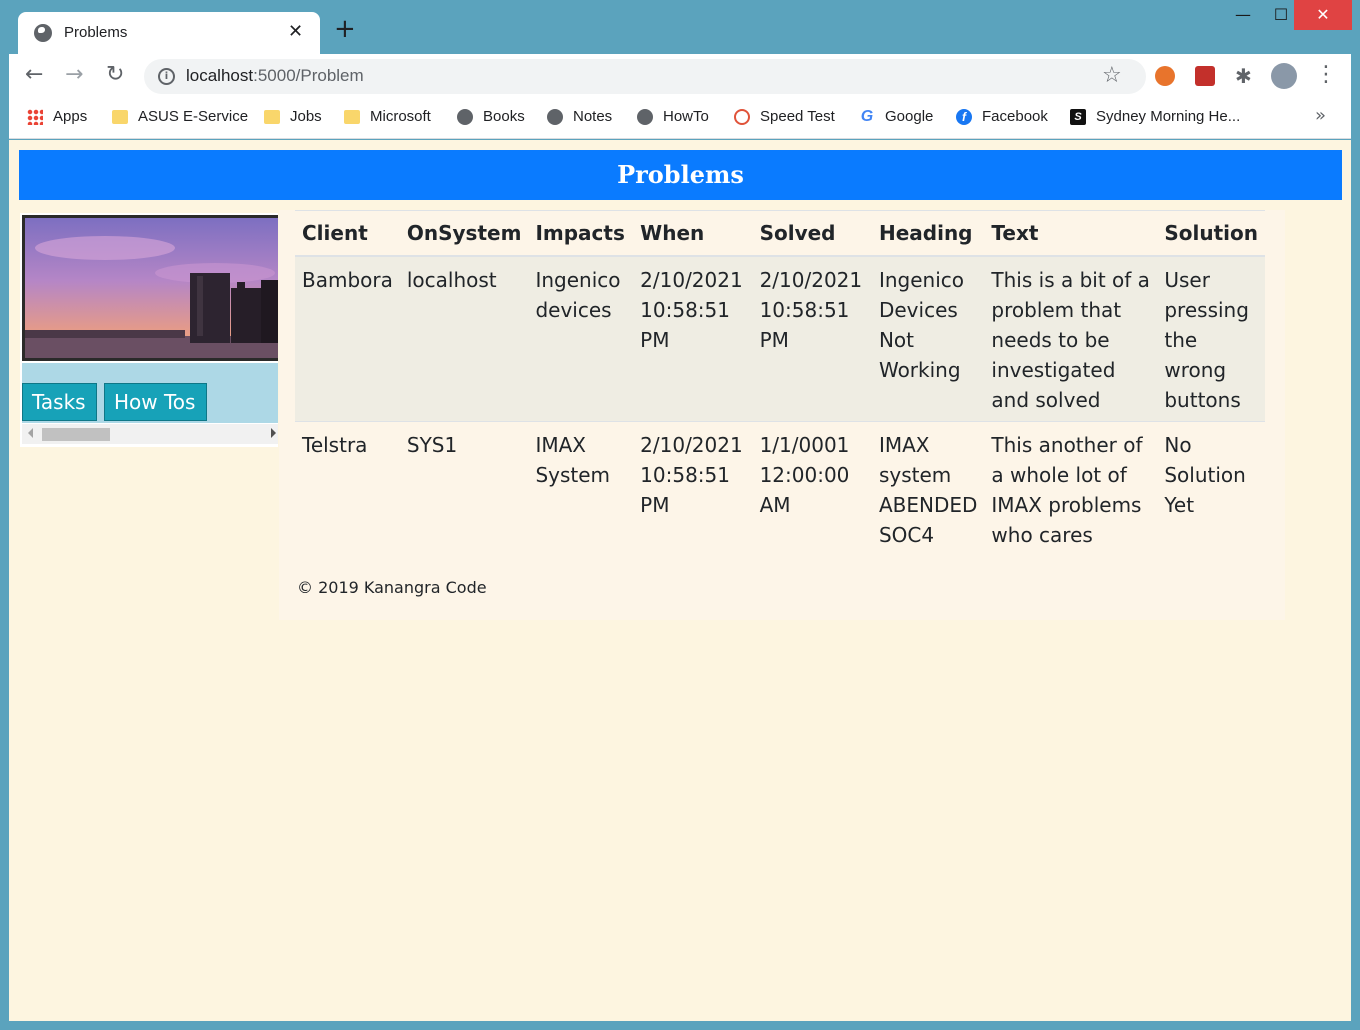 The width and height of the screenshot is (1360, 1030). Describe the element at coordinates (1245, 76) in the screenshot. I see `puzzle-extensions-icon: ✱` at that location.